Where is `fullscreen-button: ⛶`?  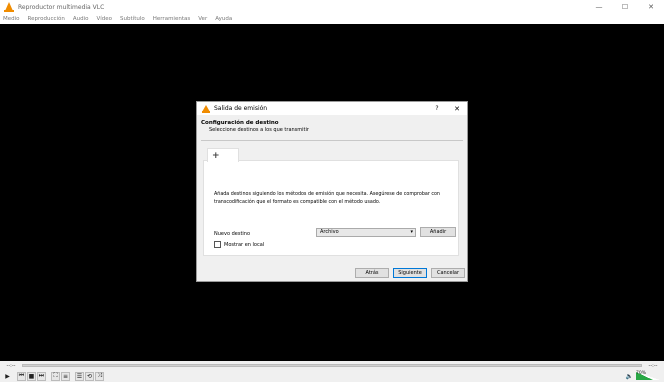
fullscreen-button: ⛶ is located at coordinates (55, 376).